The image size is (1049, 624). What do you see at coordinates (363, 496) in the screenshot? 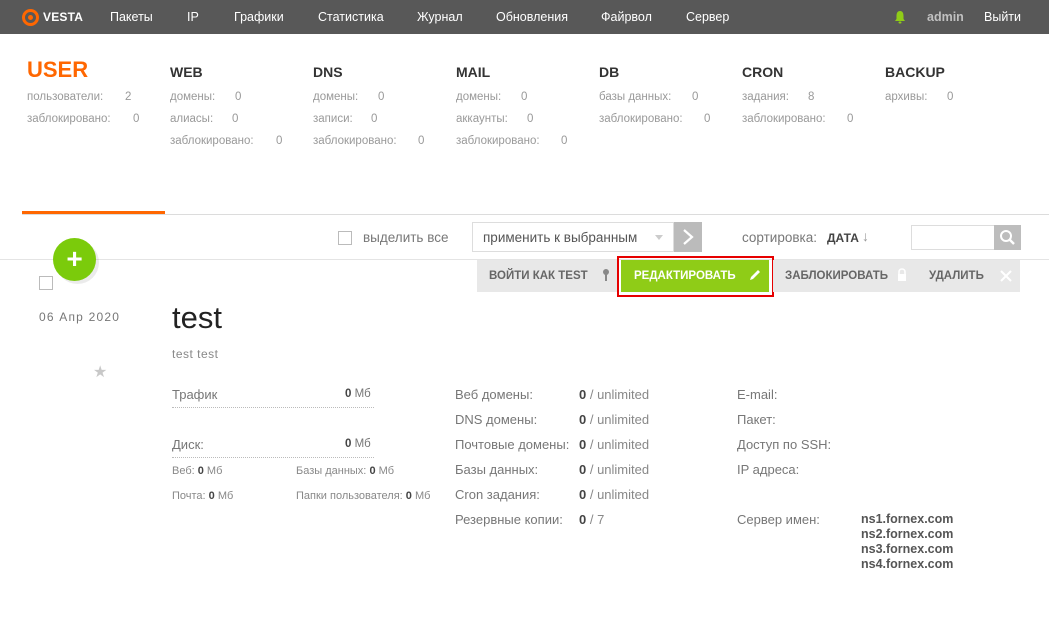
I see `disk-user-dirs: Папки пользователя: 0 Мб` at bounding box center [363, 496].